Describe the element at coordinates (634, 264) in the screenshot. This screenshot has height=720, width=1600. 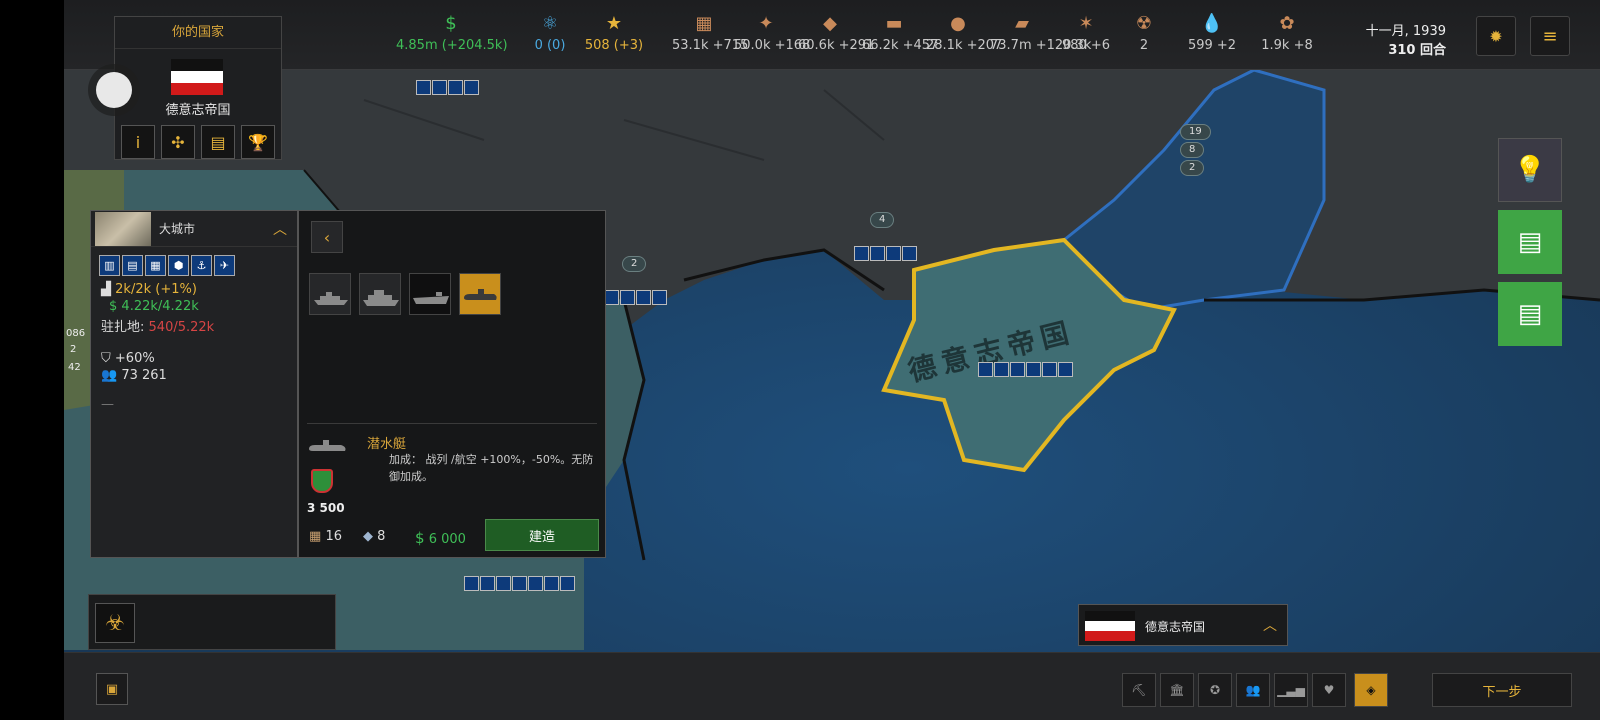
I see `army-count-2: 2` at that location.